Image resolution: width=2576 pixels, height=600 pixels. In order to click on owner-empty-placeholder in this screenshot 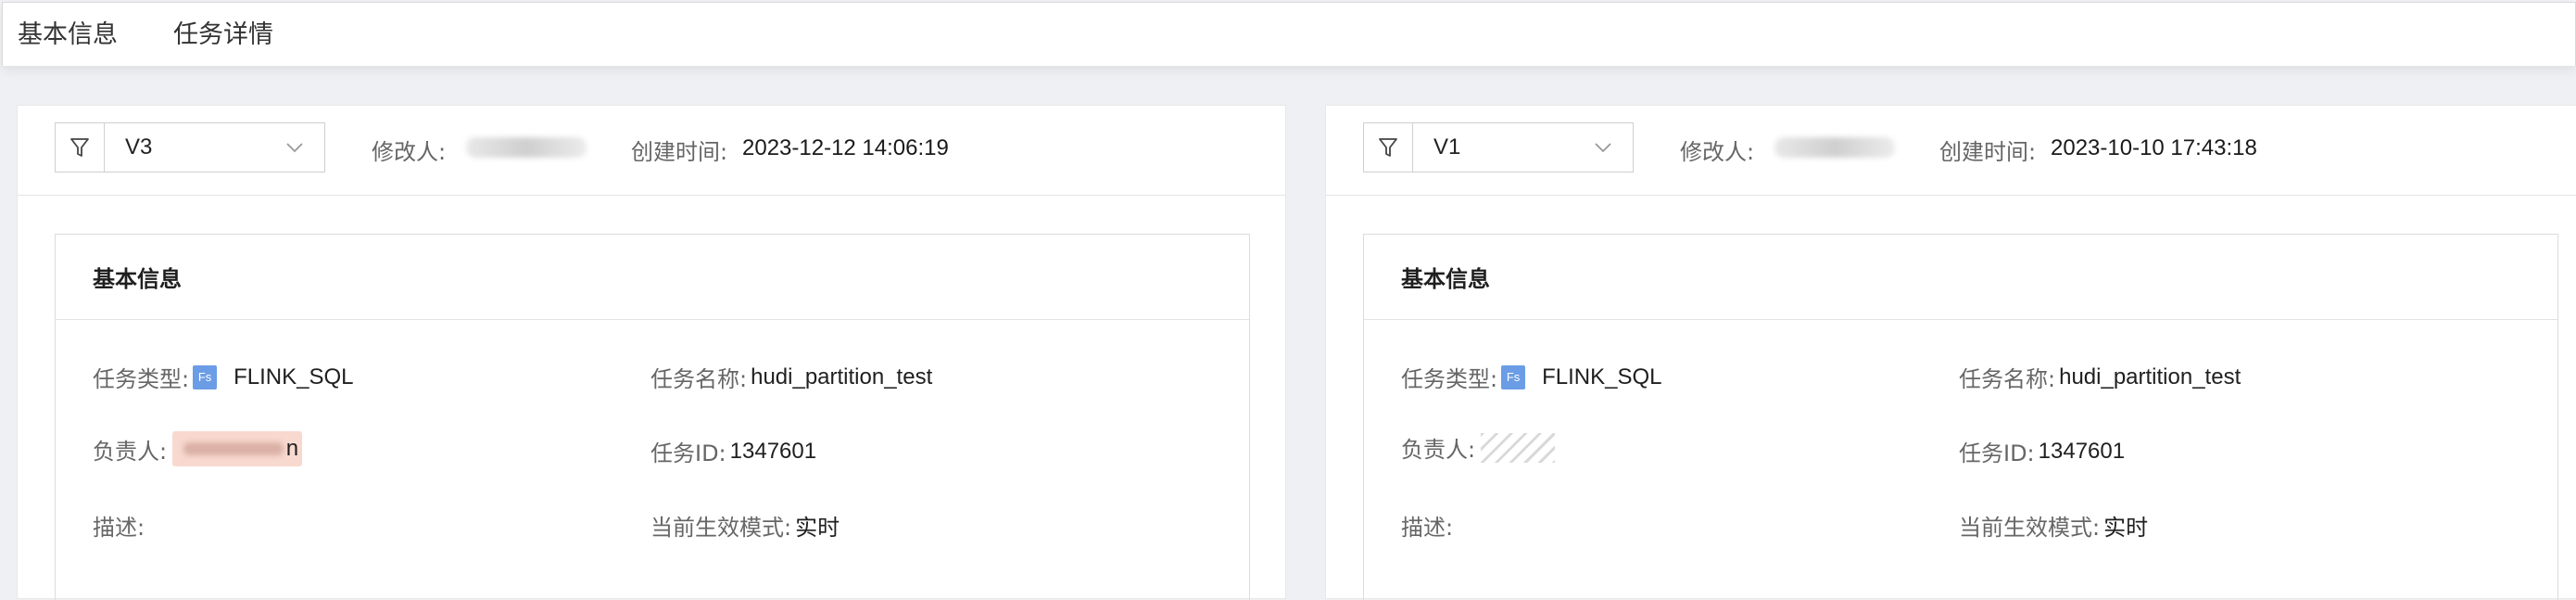, I will do `click(1518, 447)`.